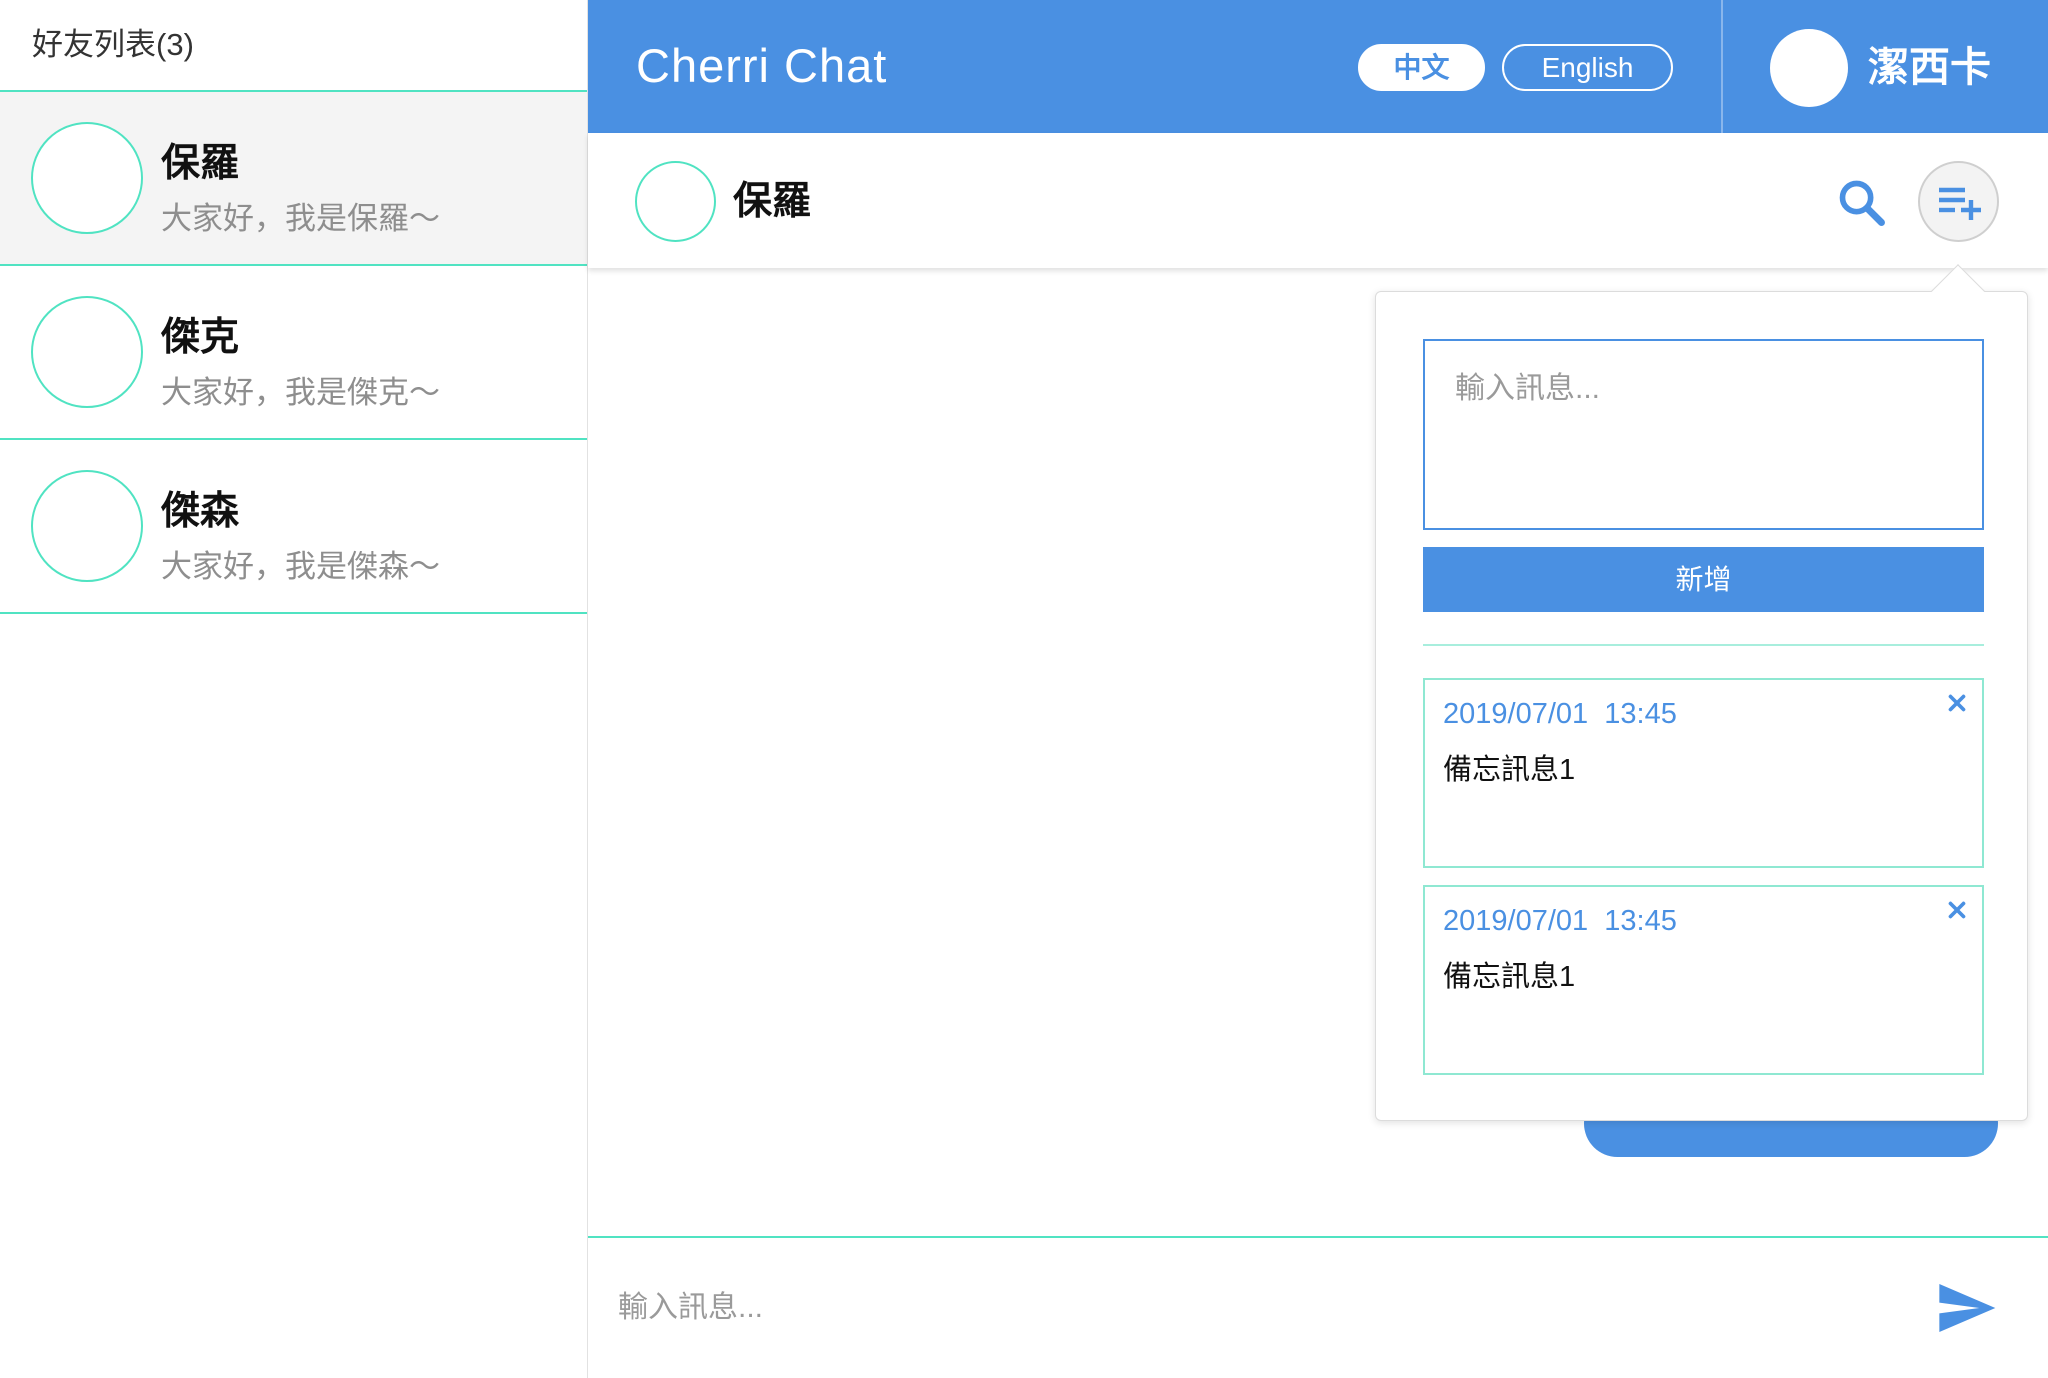 The width and height of the screenshot is (2048, 1378). I want to click on friend-name: 保羅, so click(200, 163).